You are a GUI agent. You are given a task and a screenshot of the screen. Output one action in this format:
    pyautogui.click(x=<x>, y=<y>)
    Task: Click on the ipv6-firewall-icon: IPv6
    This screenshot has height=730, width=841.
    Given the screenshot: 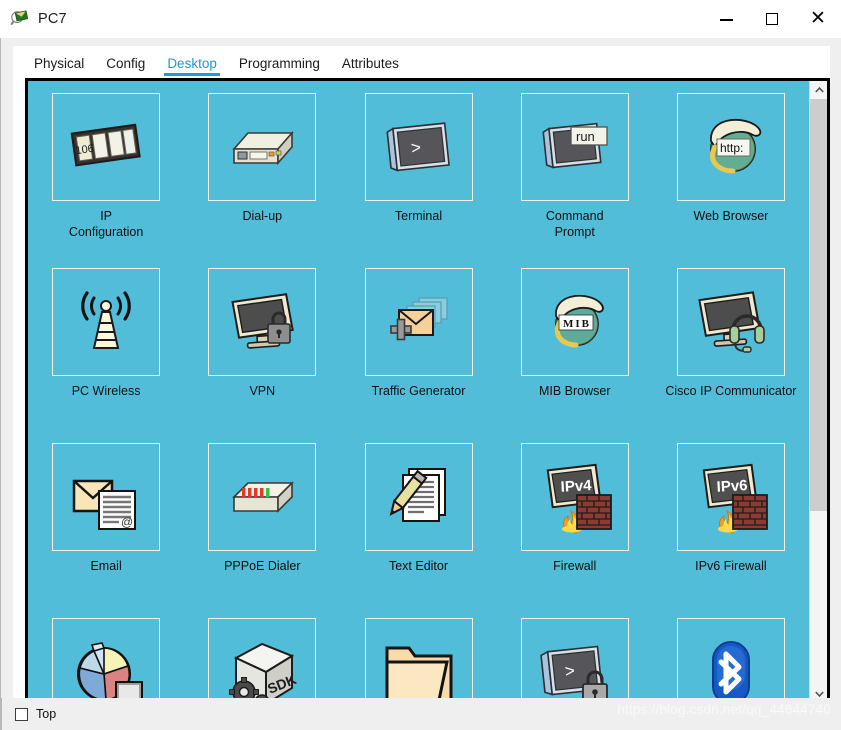 What is the action you would take?
    pyautogui.click(x=730, y=497)
    